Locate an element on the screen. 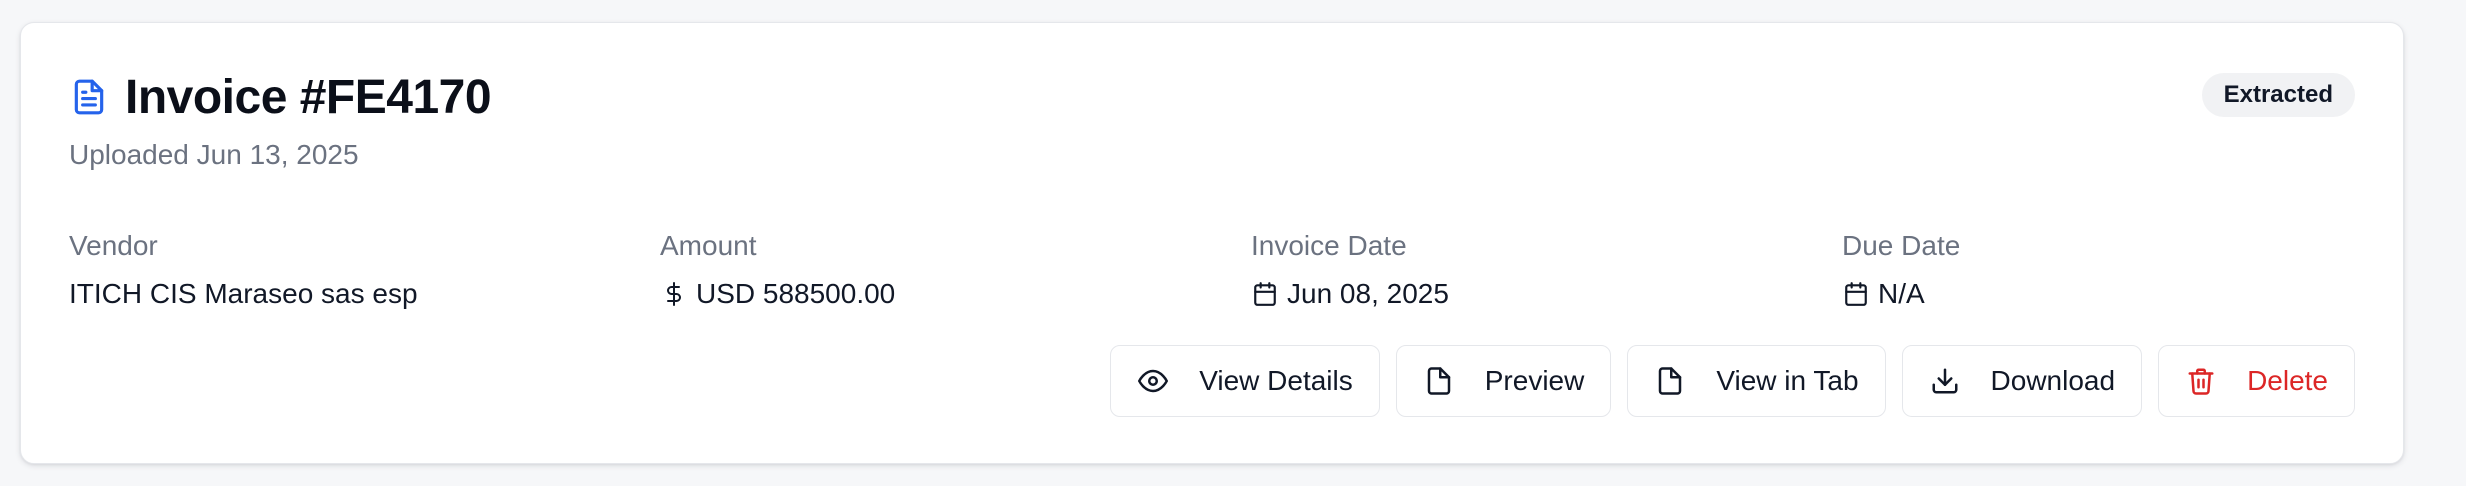  invoice-date-value-text: Jun 08, 2025 is located at coordinates (1368, 293).